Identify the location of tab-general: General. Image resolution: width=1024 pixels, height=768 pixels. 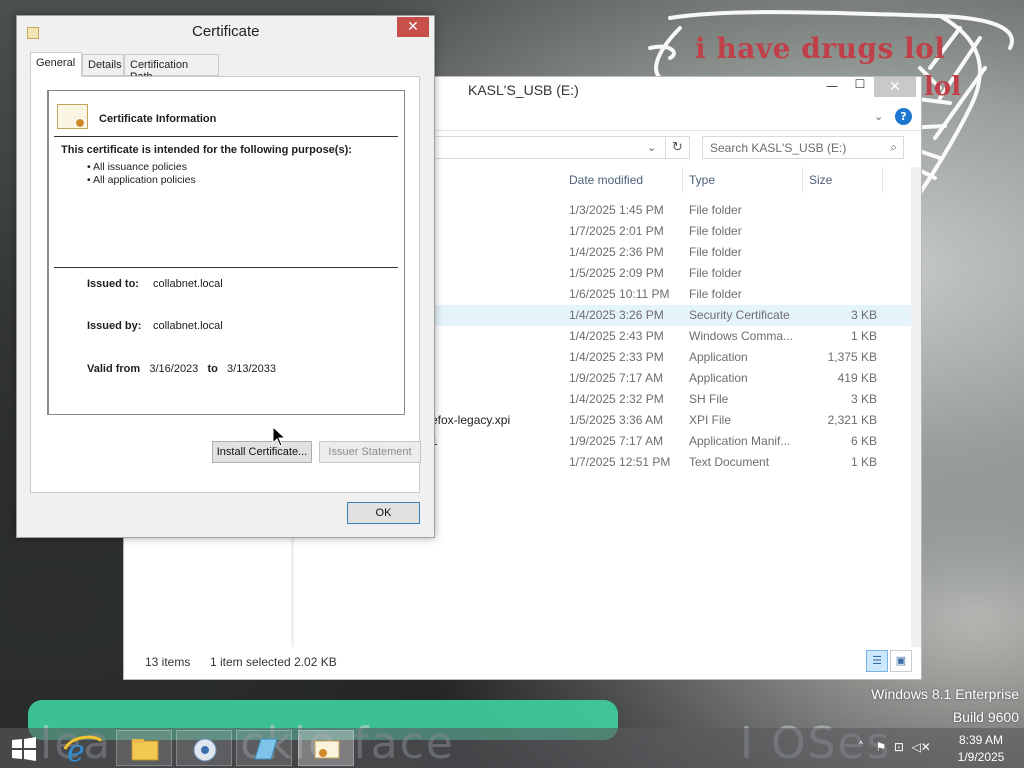
(56, 64).